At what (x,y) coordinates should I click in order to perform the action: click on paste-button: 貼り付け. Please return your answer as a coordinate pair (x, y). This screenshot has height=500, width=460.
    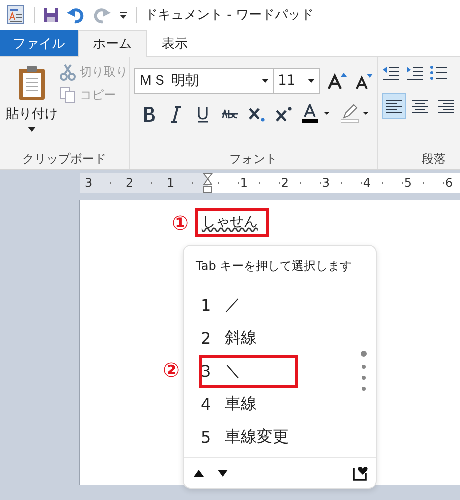
    Looking at the image, I should click on (32, 106).